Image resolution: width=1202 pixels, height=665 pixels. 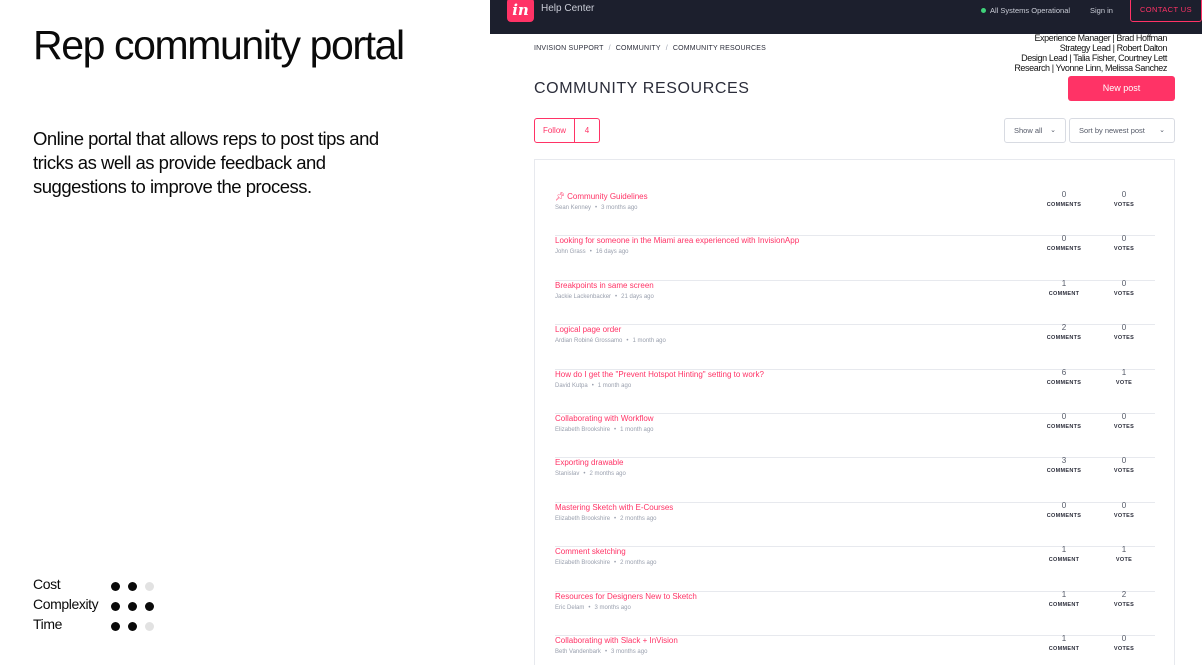 What do you see at coordinates (590, 551) in the screenshot?
I see `post-title-link: Comment sketching` at bounding box center [590, 551].